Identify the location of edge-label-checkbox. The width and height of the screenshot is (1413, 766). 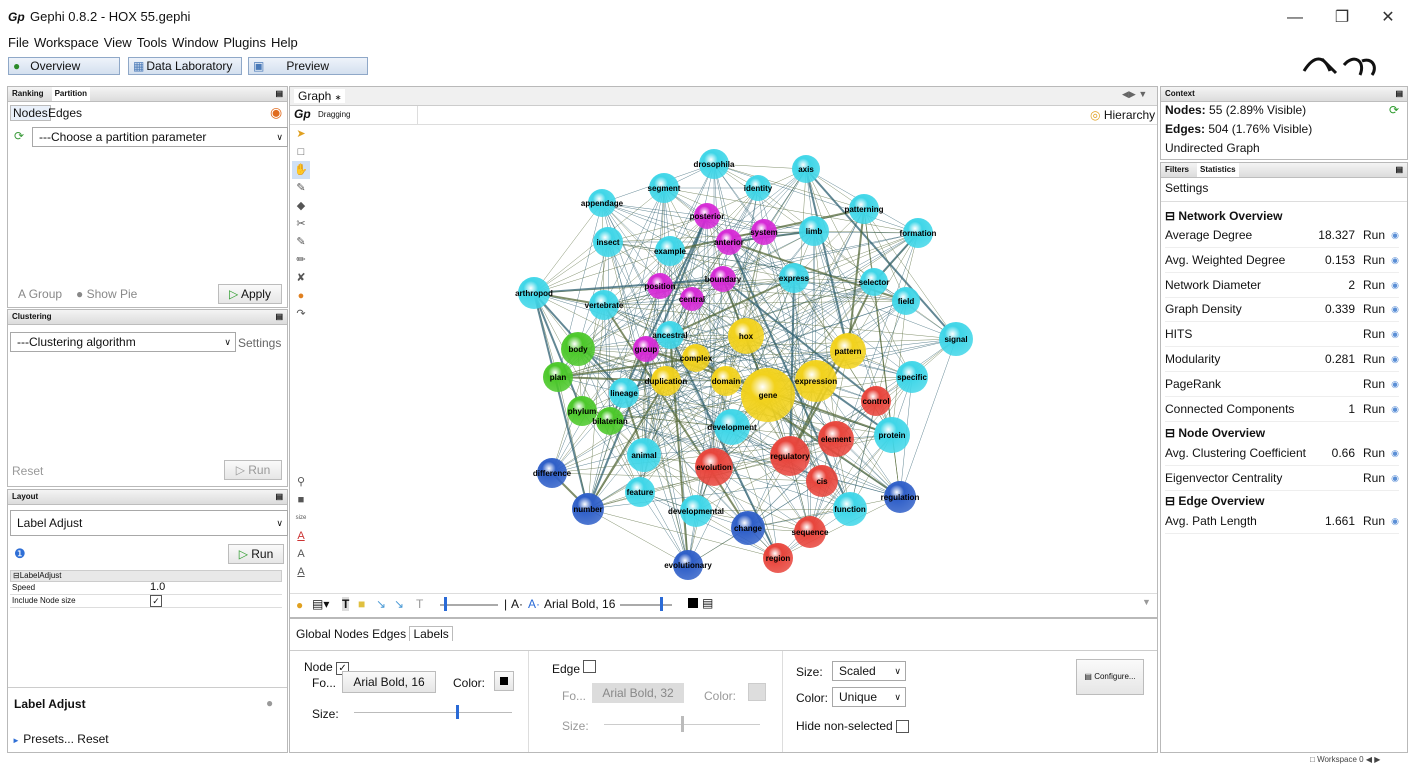
(590, 666).